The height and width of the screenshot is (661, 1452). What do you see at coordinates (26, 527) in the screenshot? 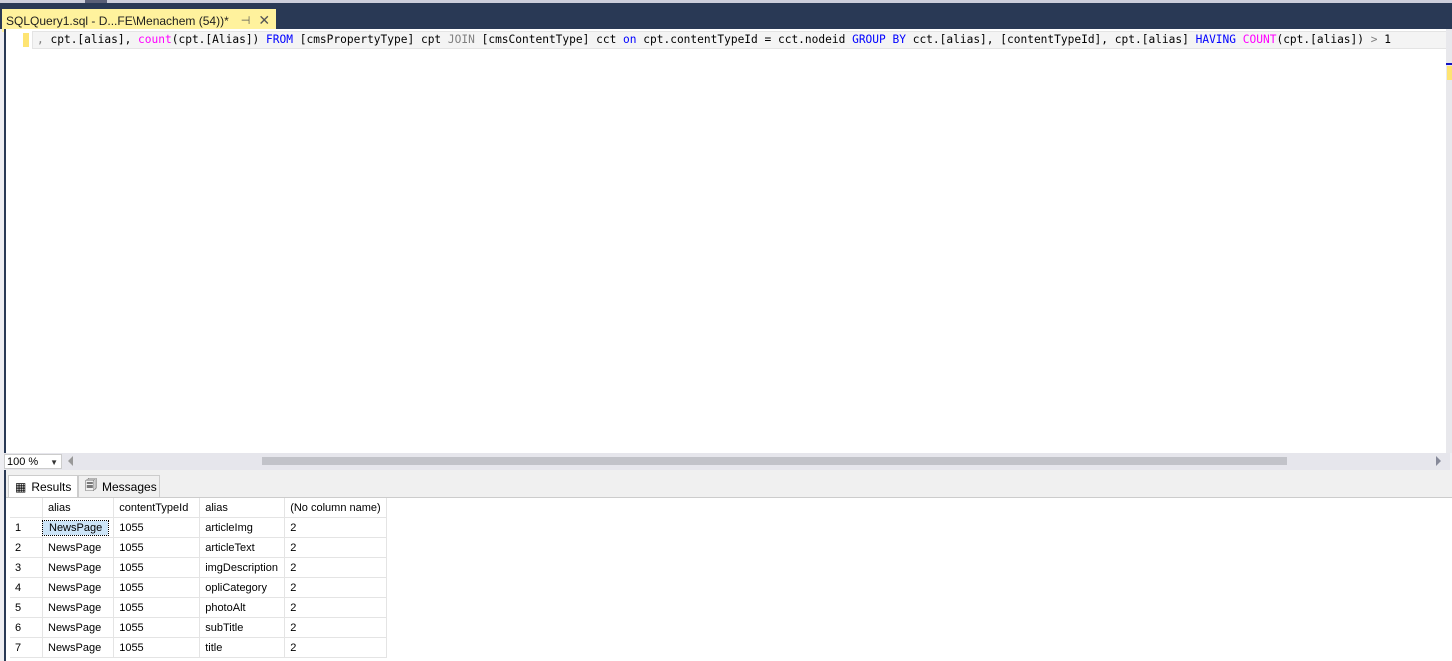
I see `row-number: 1` at bounding box center [26, 527].